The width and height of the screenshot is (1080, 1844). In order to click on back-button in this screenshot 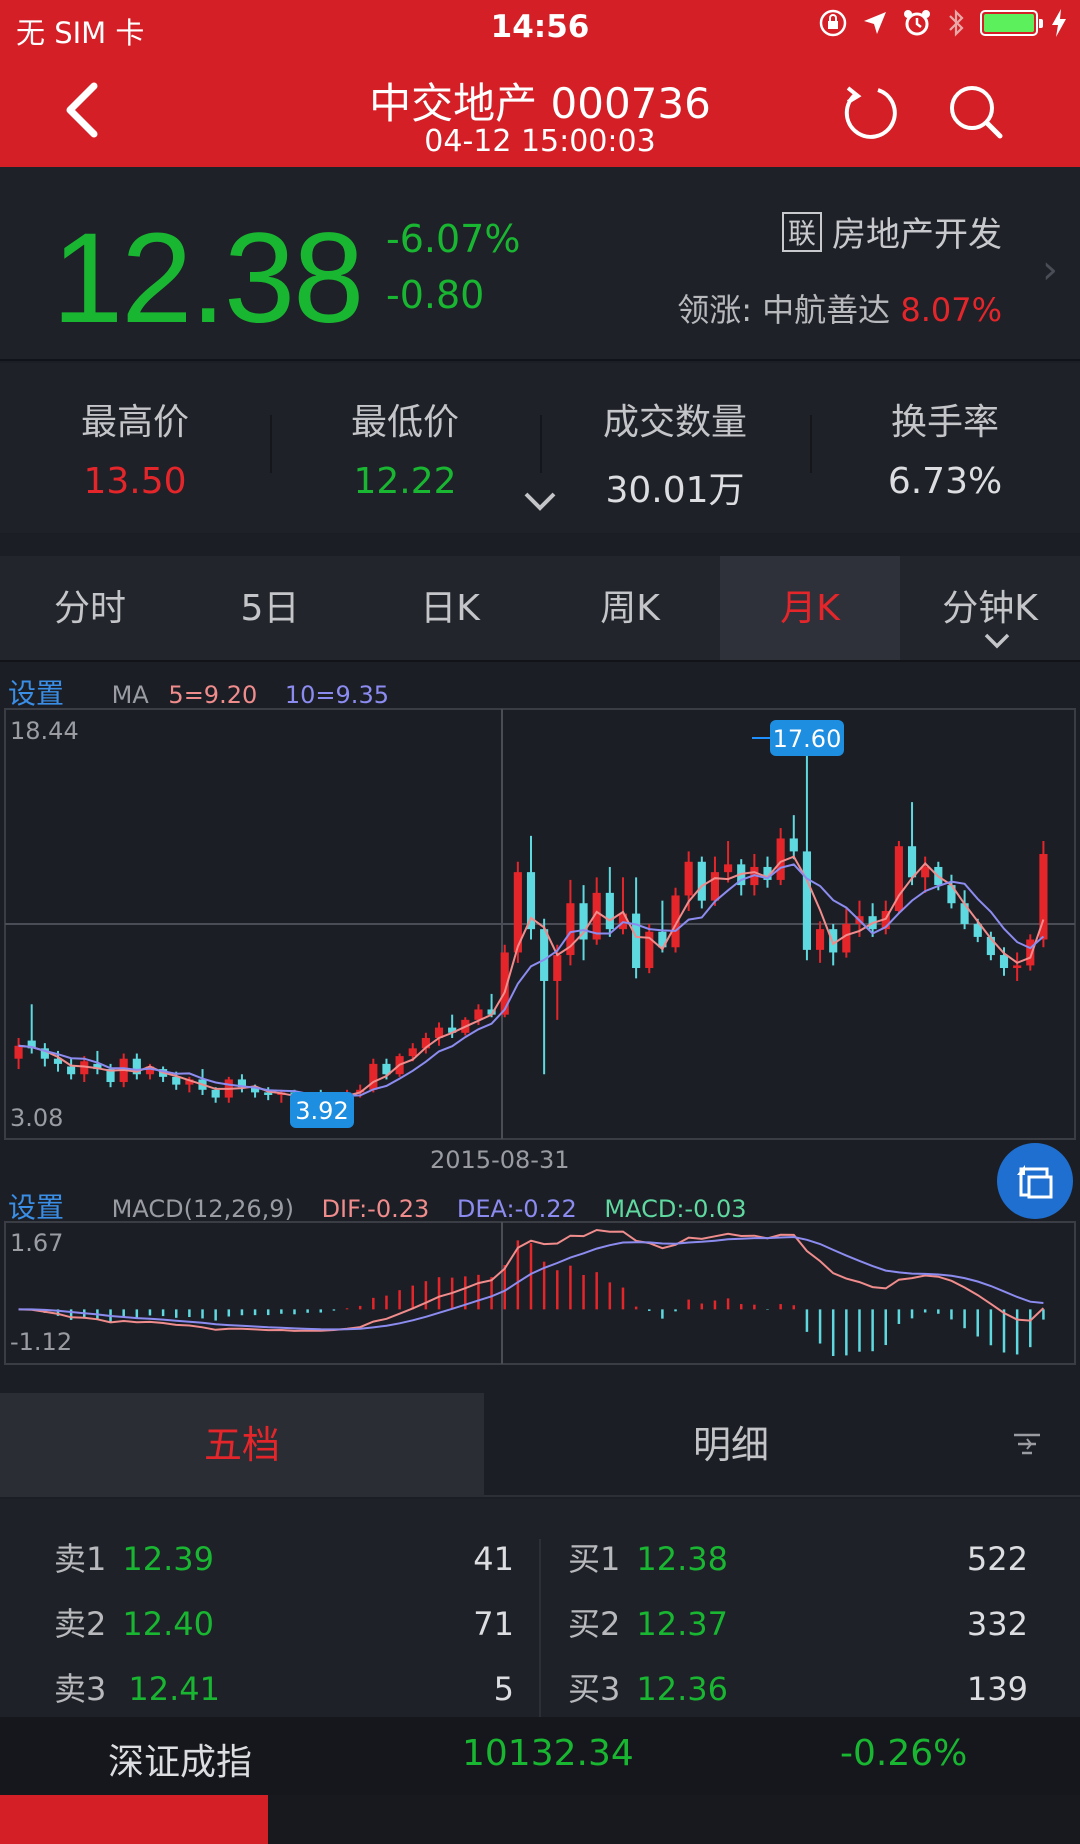, I will do `click(83, 110)`.